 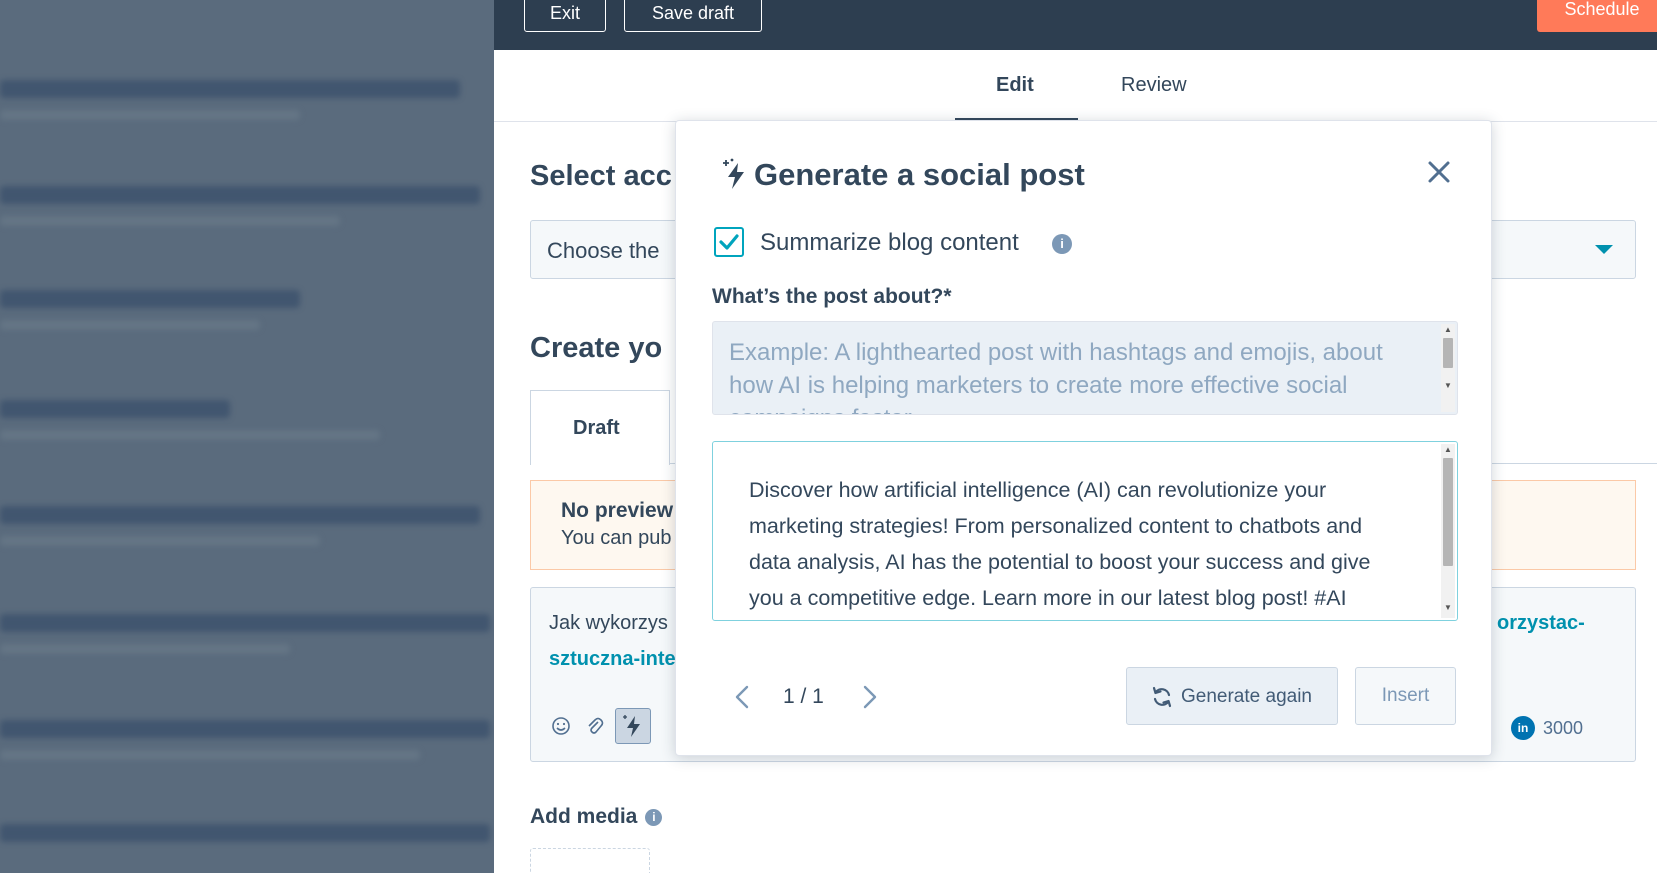 I want to click on top-bar: Exit Save draft Schedule, so click(x=1075, y=25).